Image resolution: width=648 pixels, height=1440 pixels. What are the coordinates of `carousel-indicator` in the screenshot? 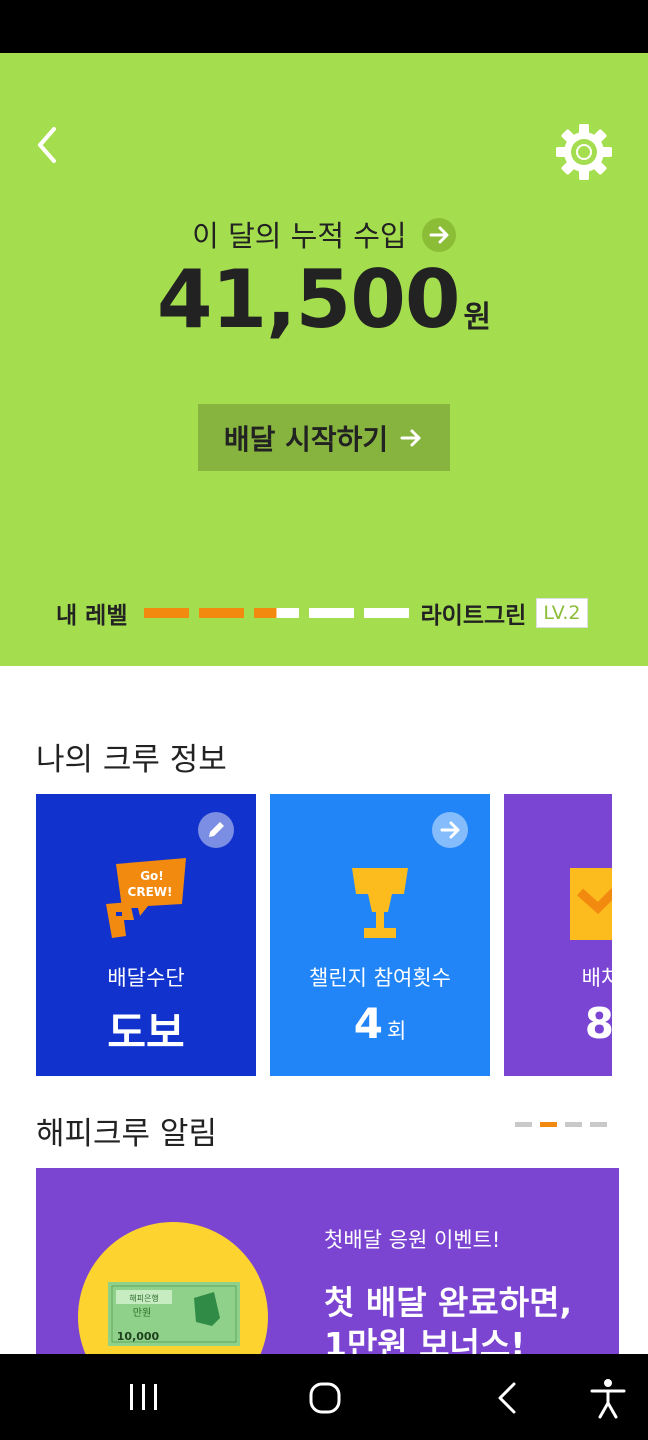 It's located at (565, 1124).